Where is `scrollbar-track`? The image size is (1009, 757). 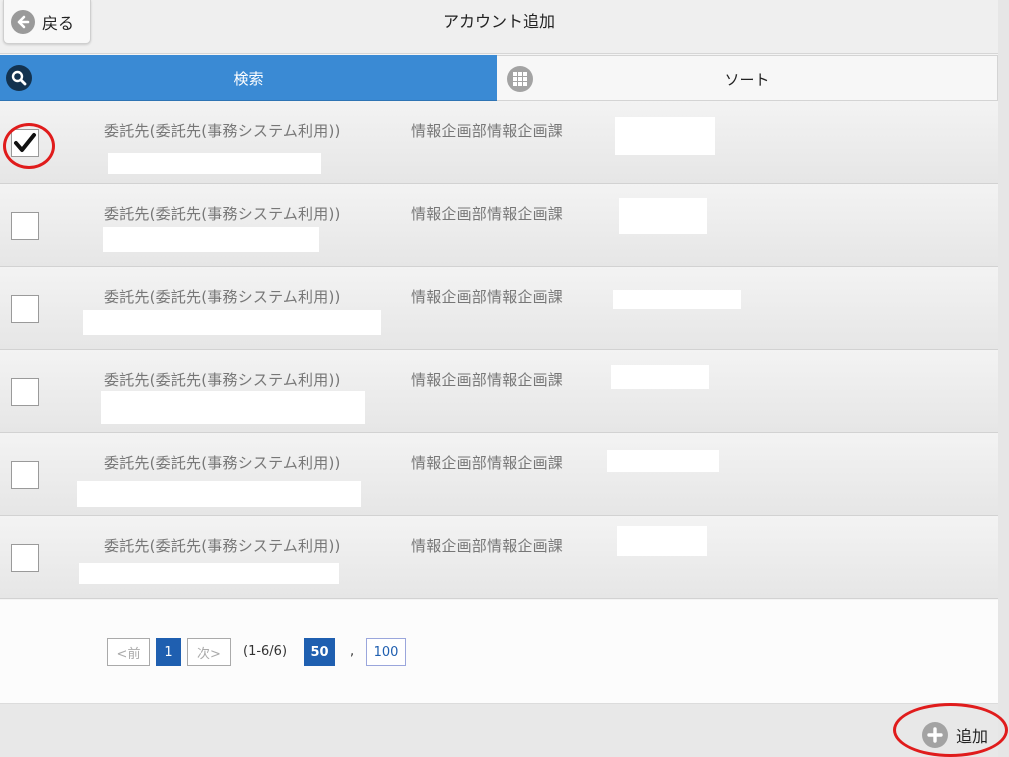
scrollbar-track is located at coordinates (1003, 378).